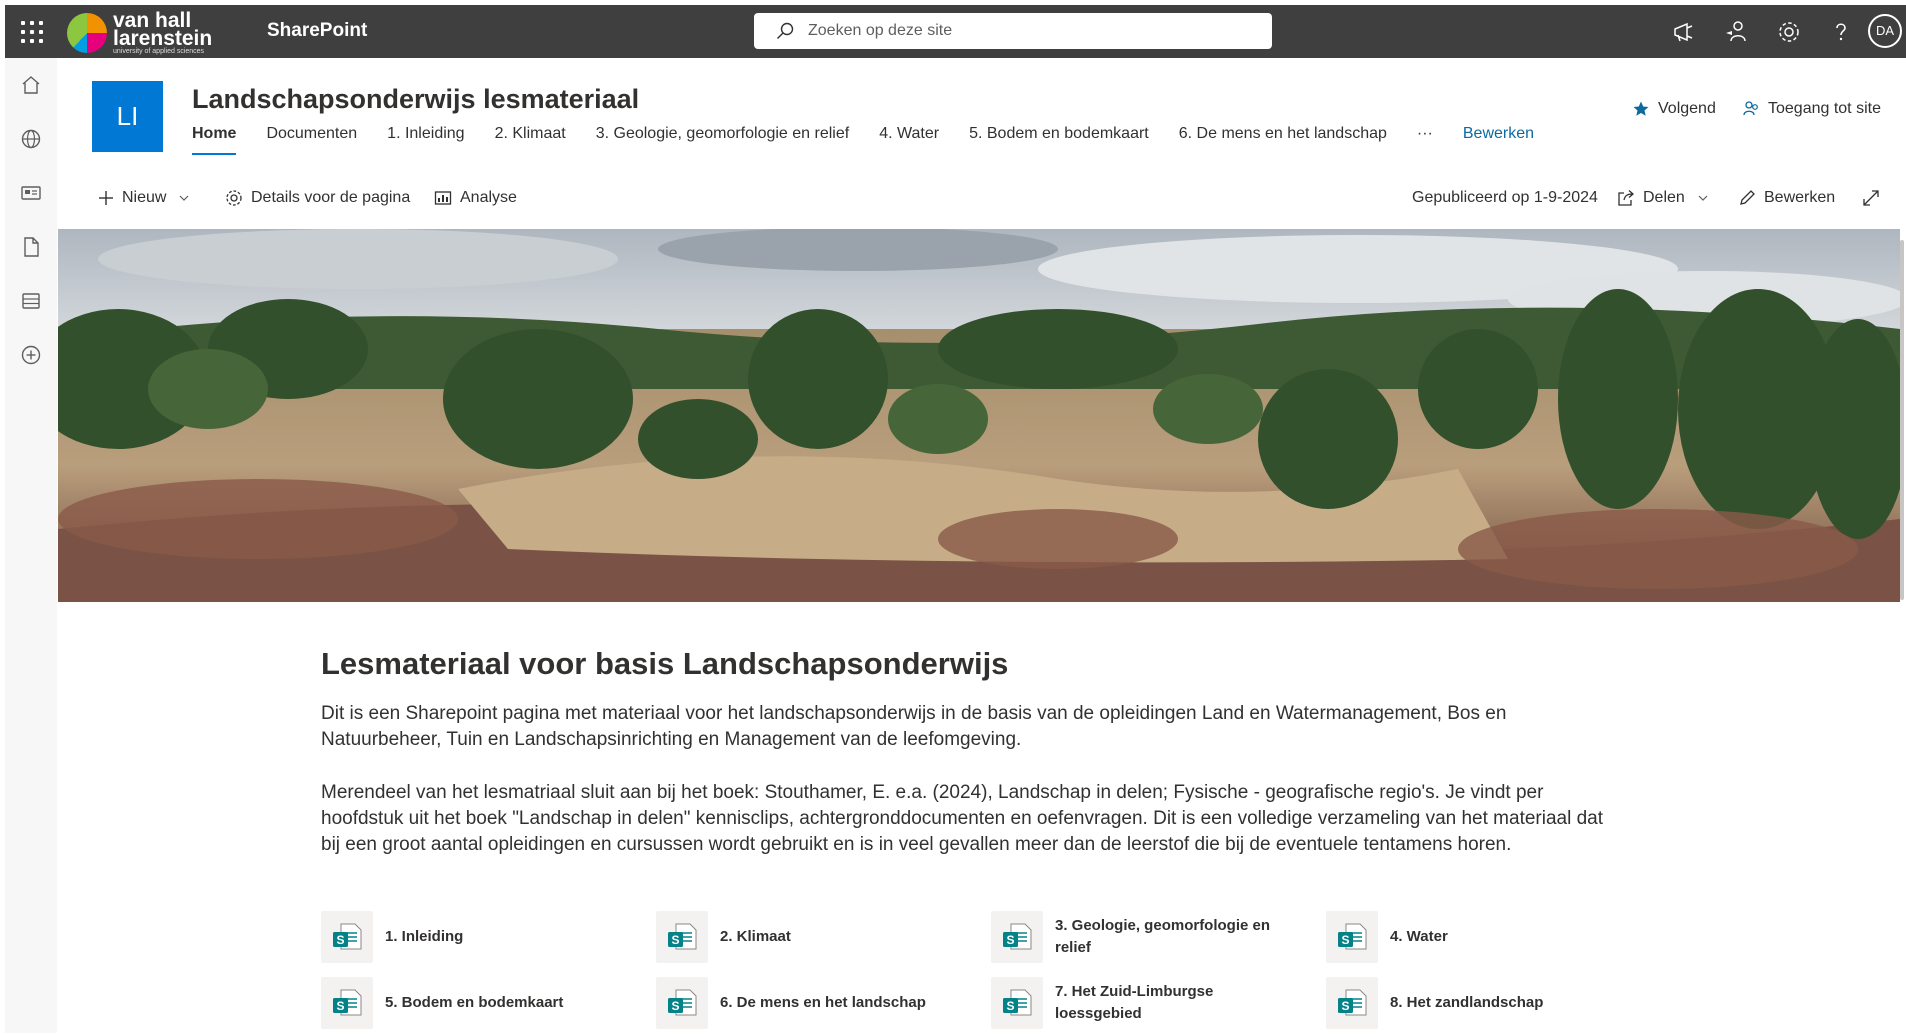 The image size is (1906, 1034). I want to click on site-access-button: Toegang tot site, so click(1811, 109).